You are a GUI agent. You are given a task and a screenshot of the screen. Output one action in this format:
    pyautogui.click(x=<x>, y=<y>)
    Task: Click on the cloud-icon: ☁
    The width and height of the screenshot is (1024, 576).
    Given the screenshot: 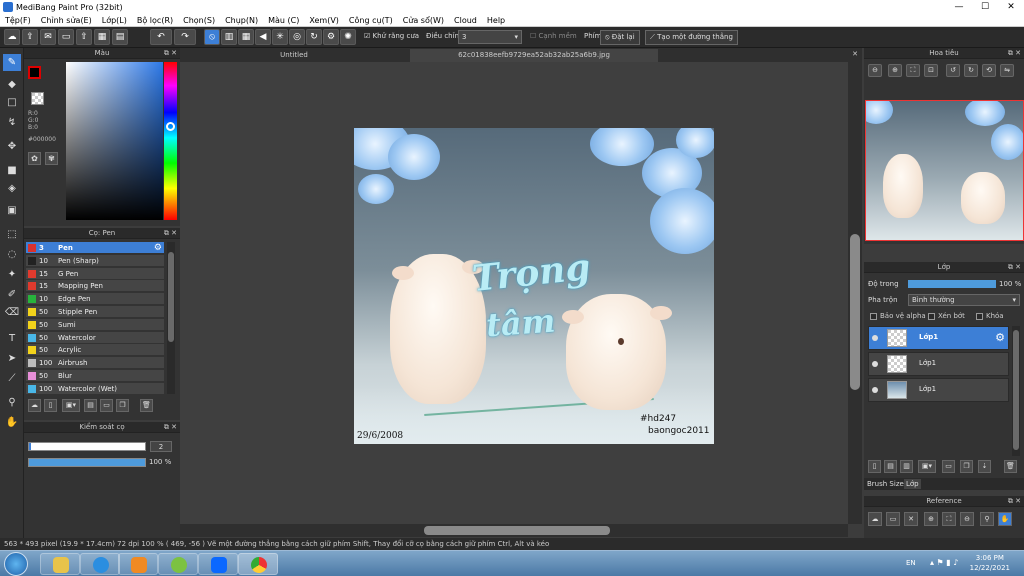 What is the action you would take?
    pyautogui.click(x=12, y=37)
    